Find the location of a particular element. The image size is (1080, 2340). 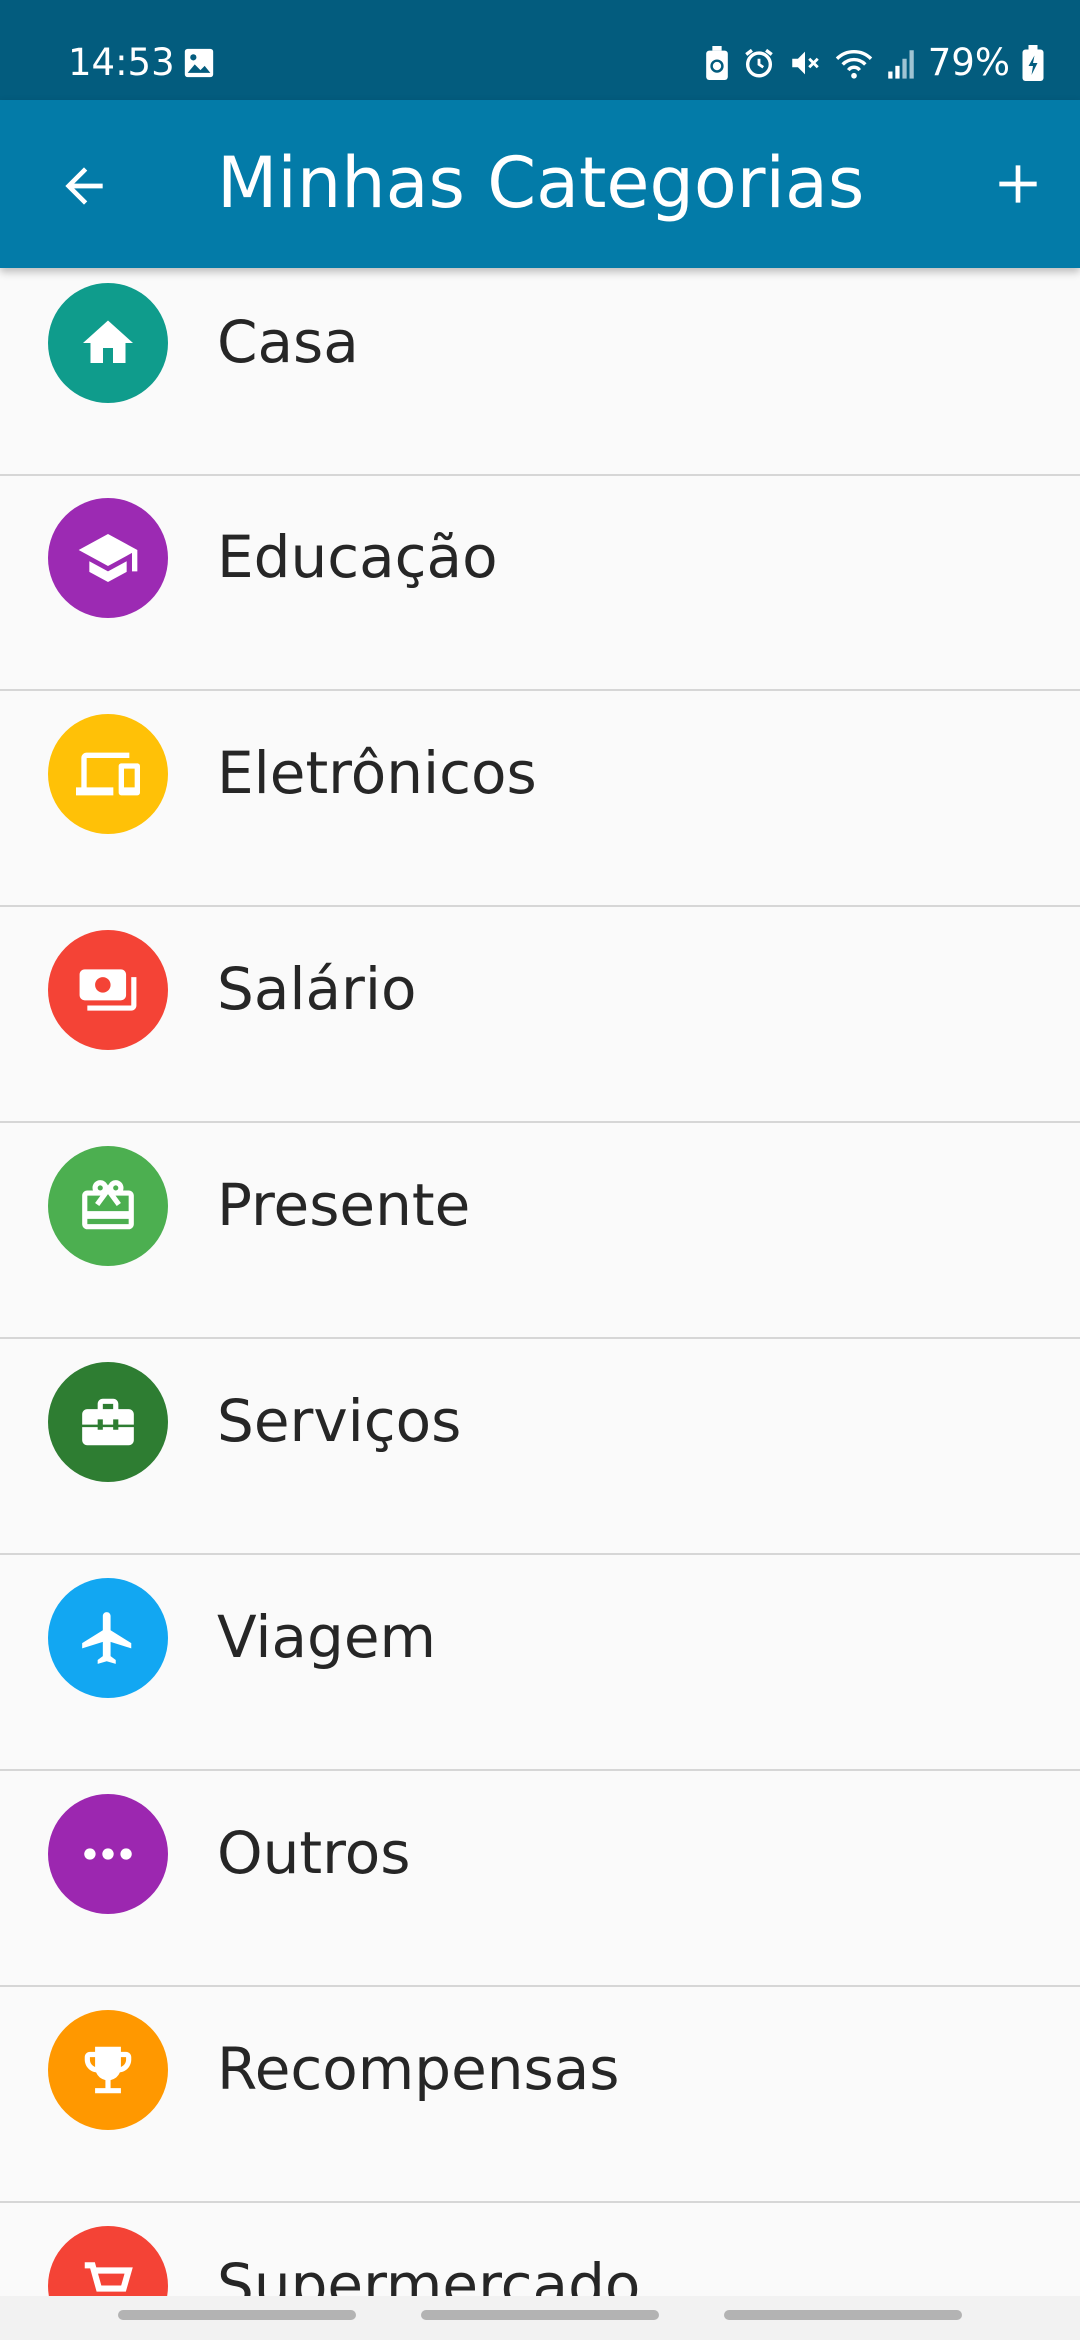

payments-icon is located at coordinates (108, 990).